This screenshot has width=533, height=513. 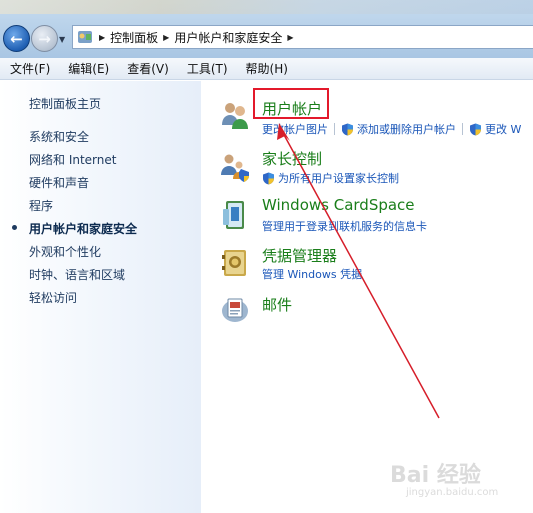 What do you see at coordinates (406, 129) in the screenshot?
I see `link-add-remove-accounts: 添加或删除用户帐户` at bounding box center [406, 129].